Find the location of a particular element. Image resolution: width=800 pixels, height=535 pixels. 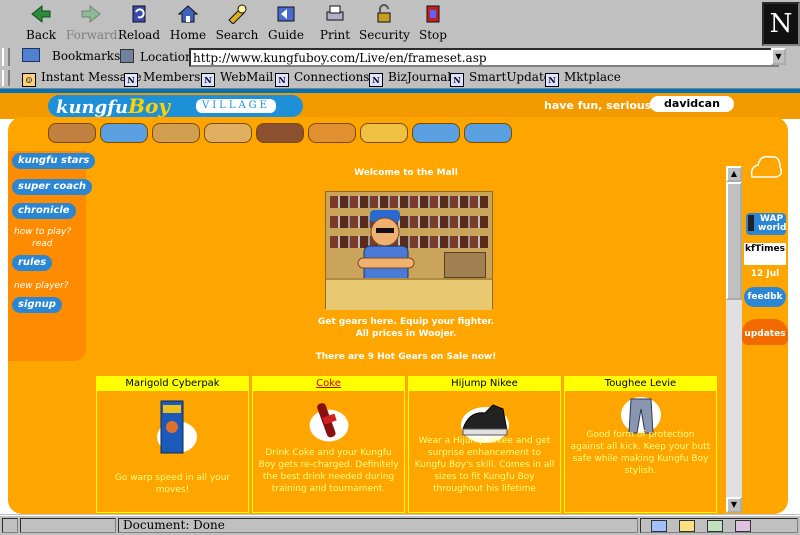

back-label: Back is located at coordinates (41, 35).